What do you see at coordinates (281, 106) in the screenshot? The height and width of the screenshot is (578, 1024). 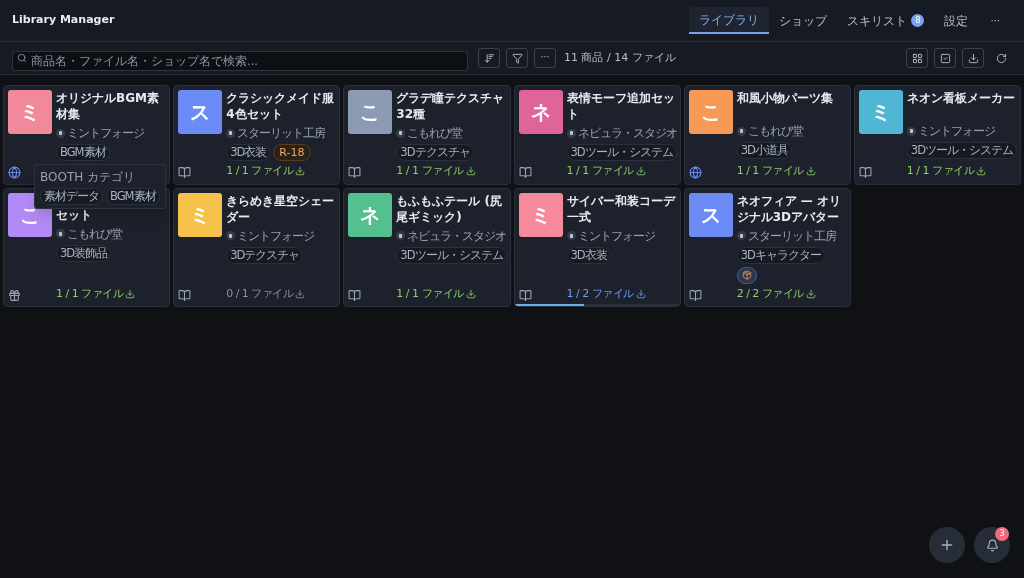 I see `product-title: クラシックメイド服 4色セット` at bounding box center [281, 106].